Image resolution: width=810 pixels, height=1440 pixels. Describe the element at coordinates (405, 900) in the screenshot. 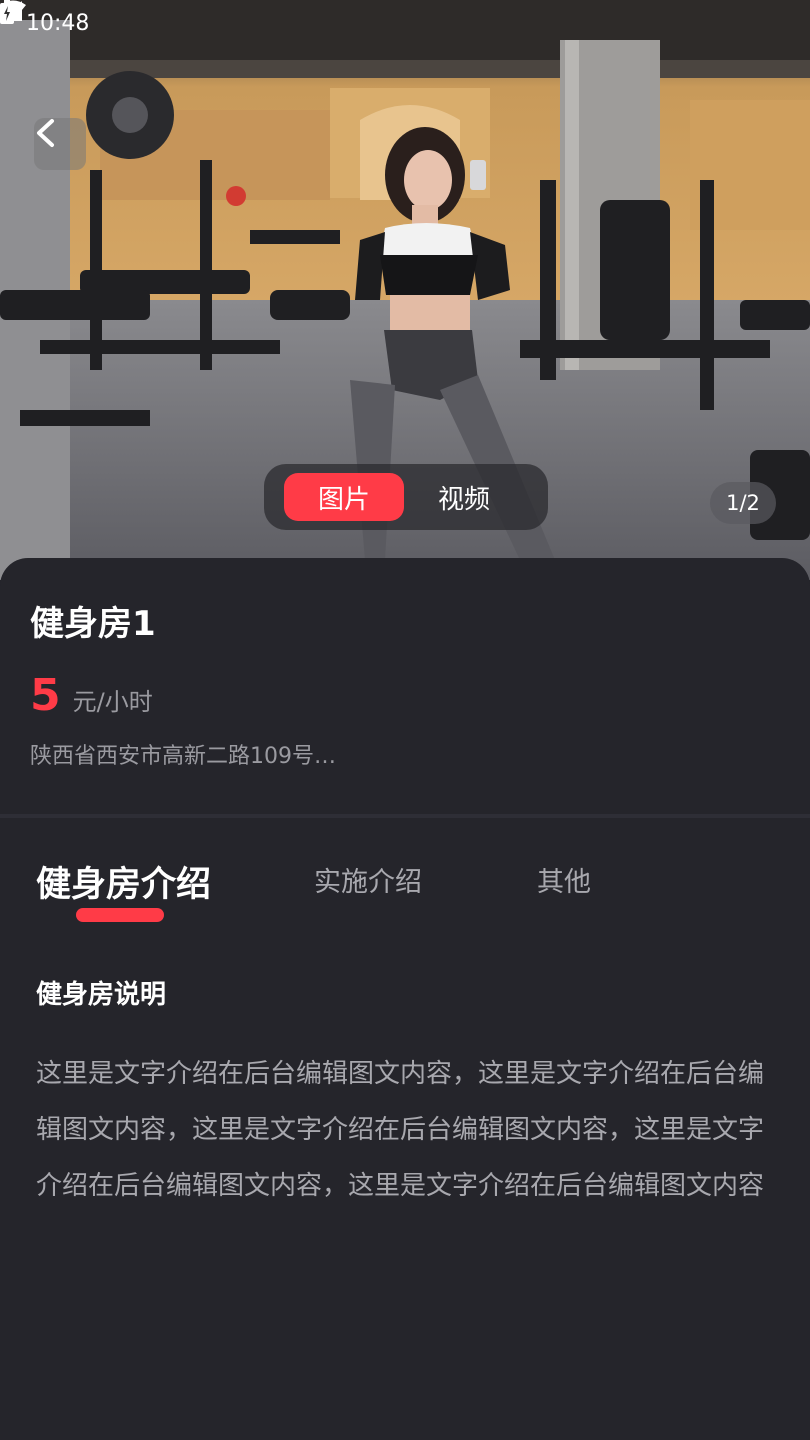

I see `detail-tabs: 健身房介绍 实施介绍 其他` at that location.